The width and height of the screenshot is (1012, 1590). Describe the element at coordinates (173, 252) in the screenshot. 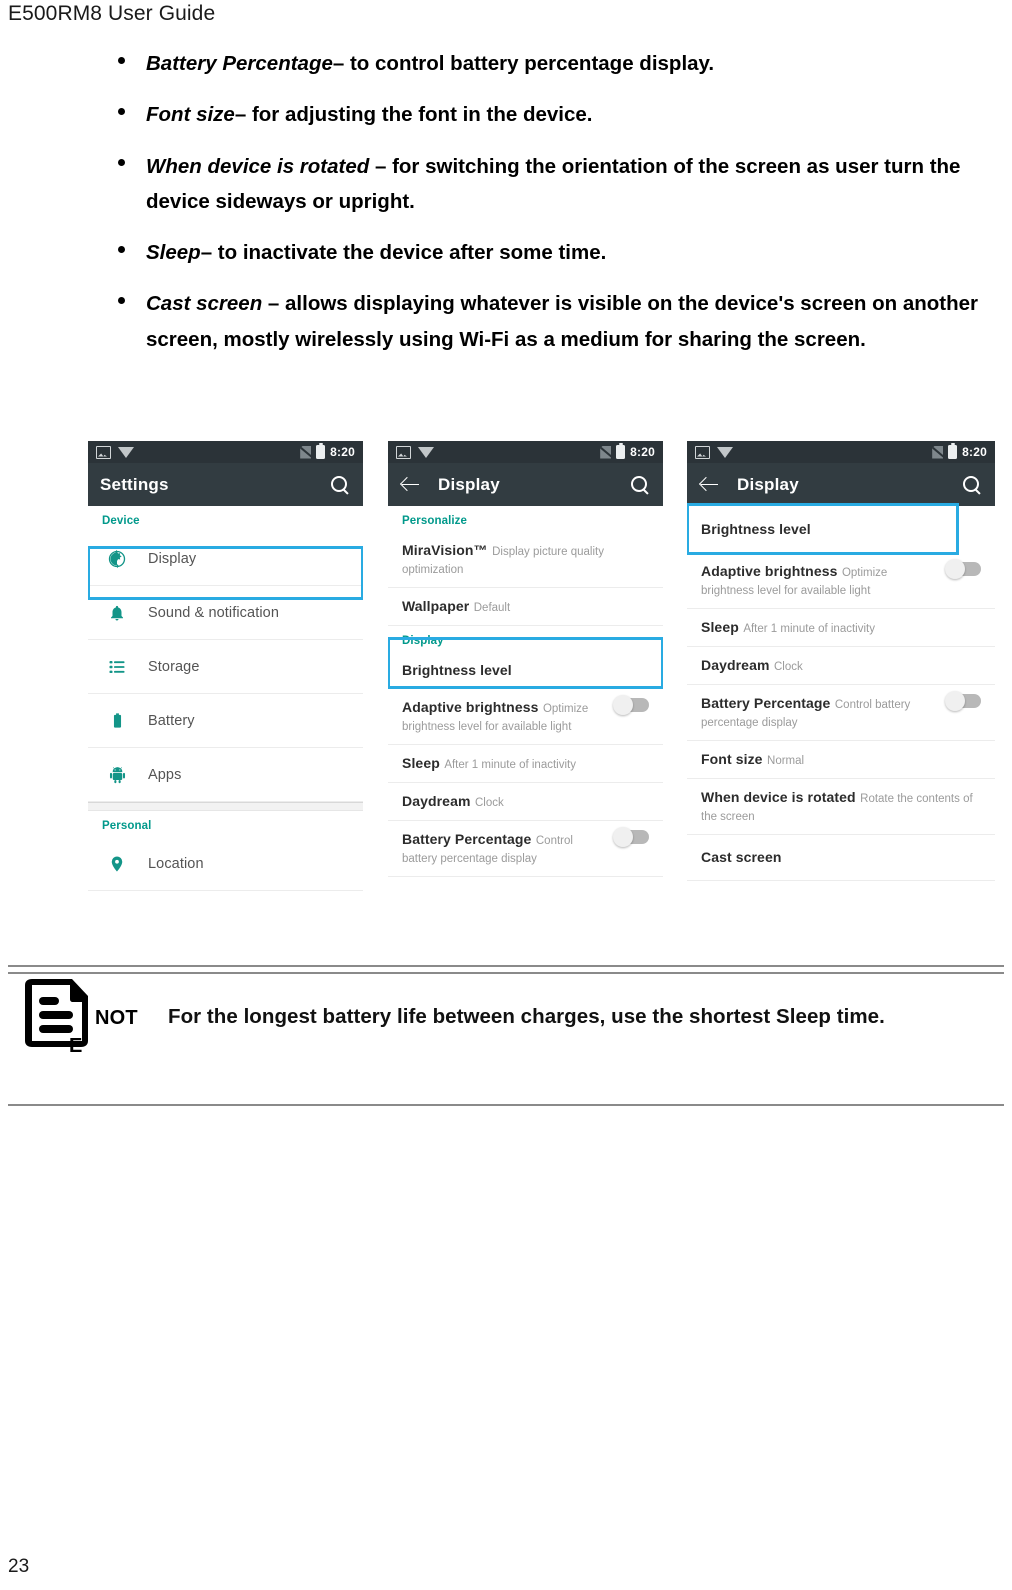

I see `bullet-term: Sleep` at that location.